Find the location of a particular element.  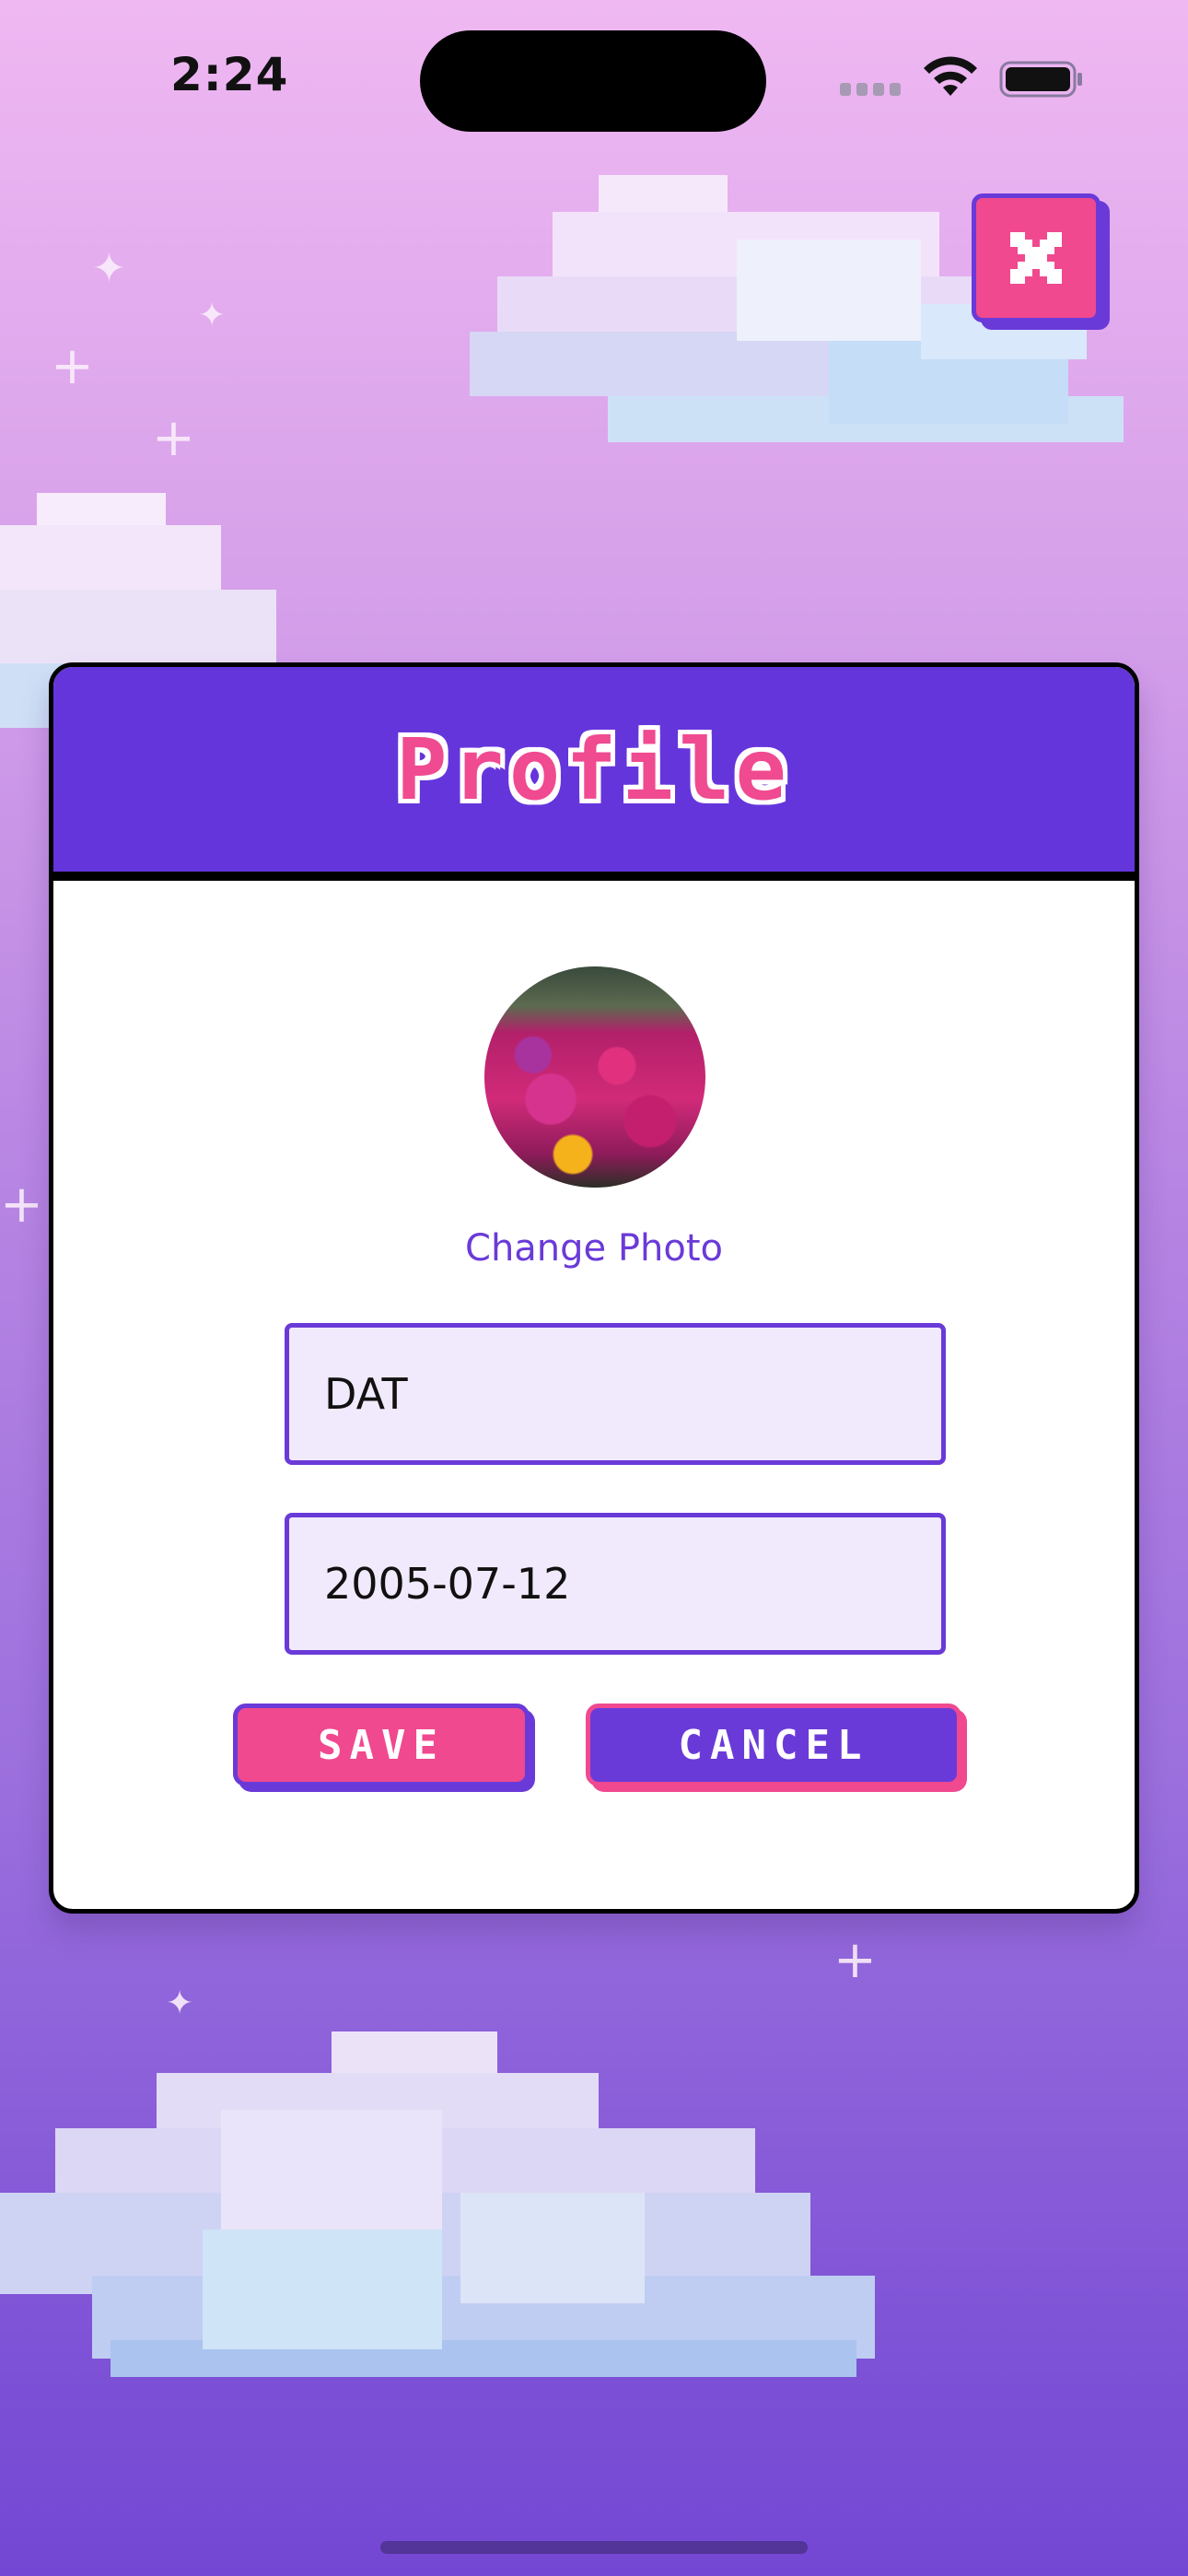

home-indicator is located at coordinates (594, 2547).